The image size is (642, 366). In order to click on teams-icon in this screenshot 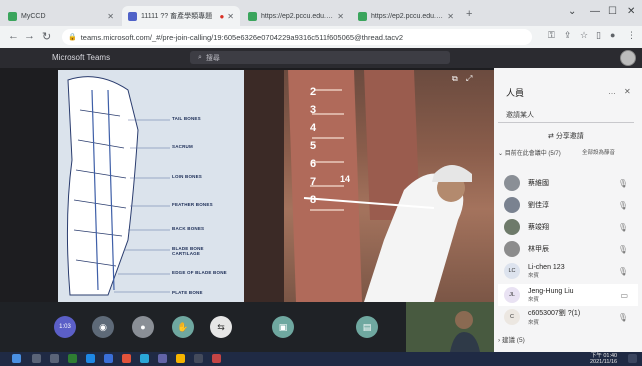, I will do `click(162, 358)`.